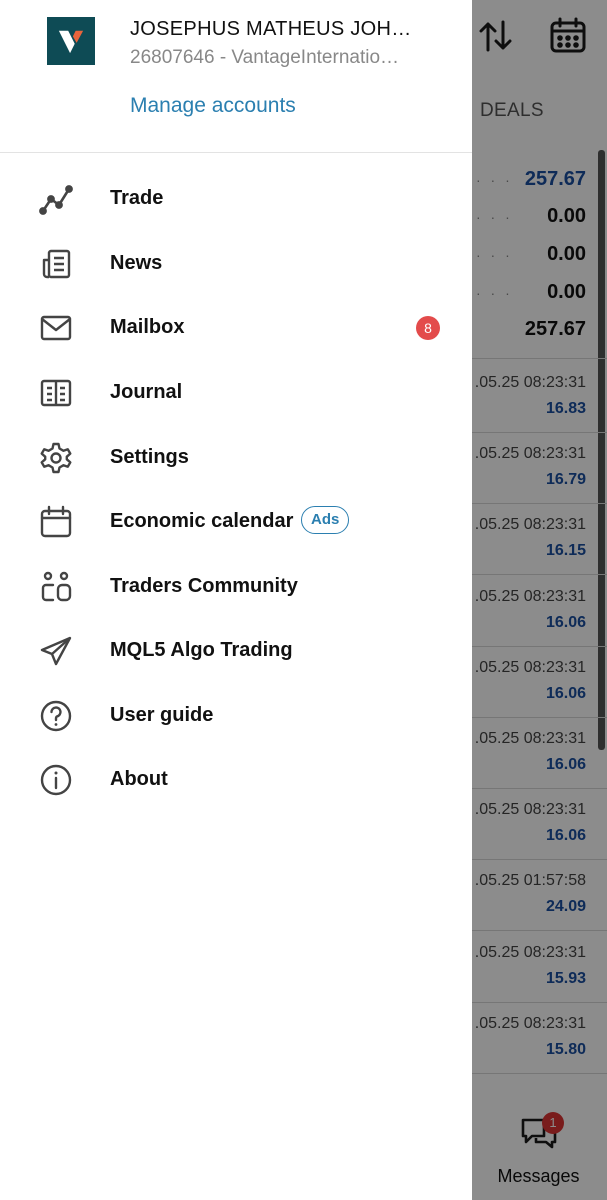 This screenshot has width=607, height=1200. I want to click on menu-label-economic-calendar: Economic calendar, so click(202, 521).